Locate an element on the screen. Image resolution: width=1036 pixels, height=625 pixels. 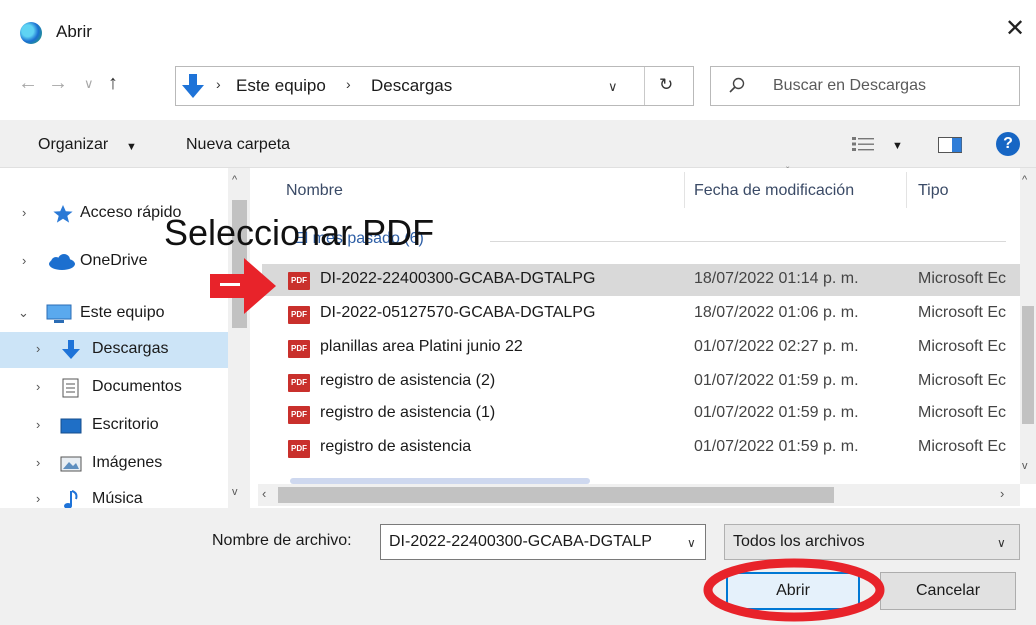
desktop-icon is located at coordinates (71, 426).